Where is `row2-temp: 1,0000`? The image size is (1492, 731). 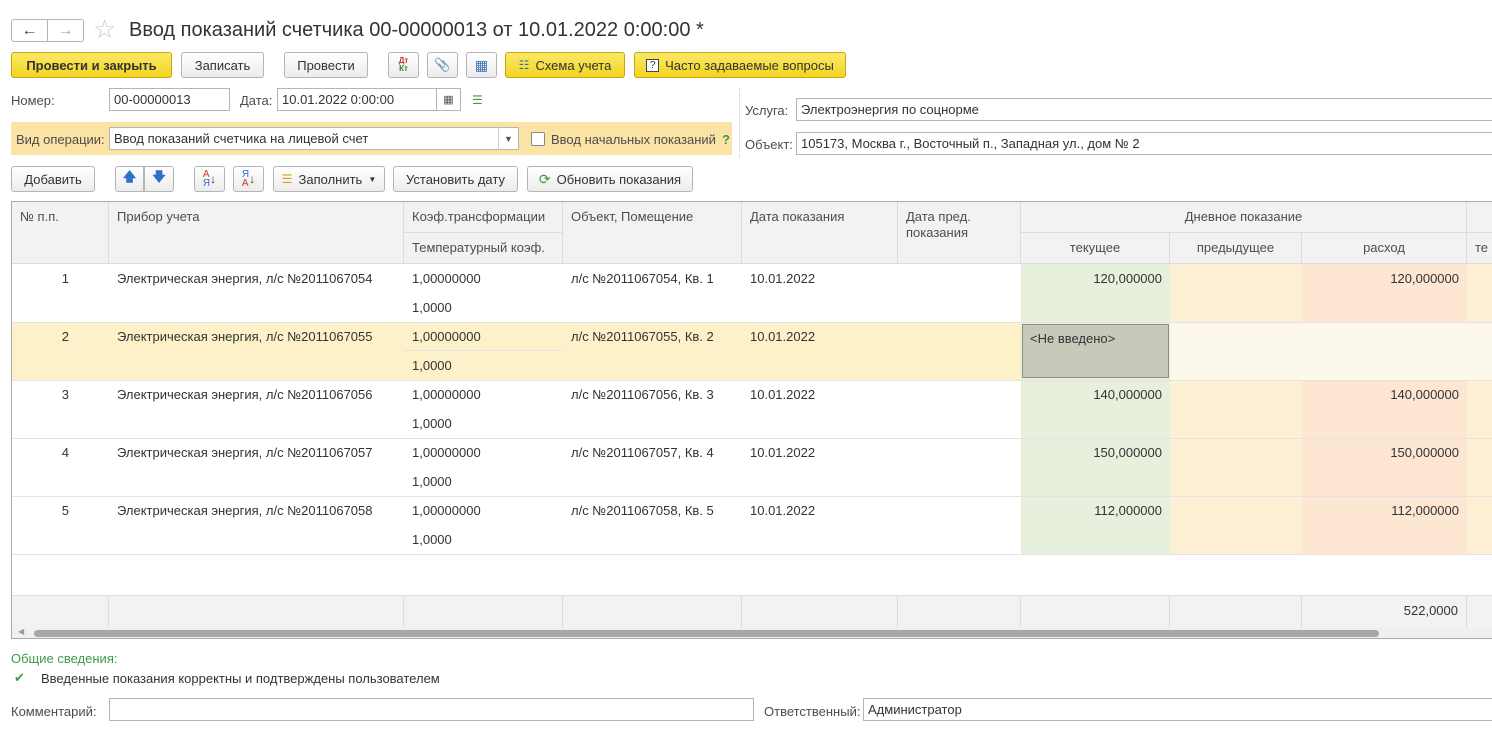
row2-temp: 1,0000 is located at coordinates (483, 365).